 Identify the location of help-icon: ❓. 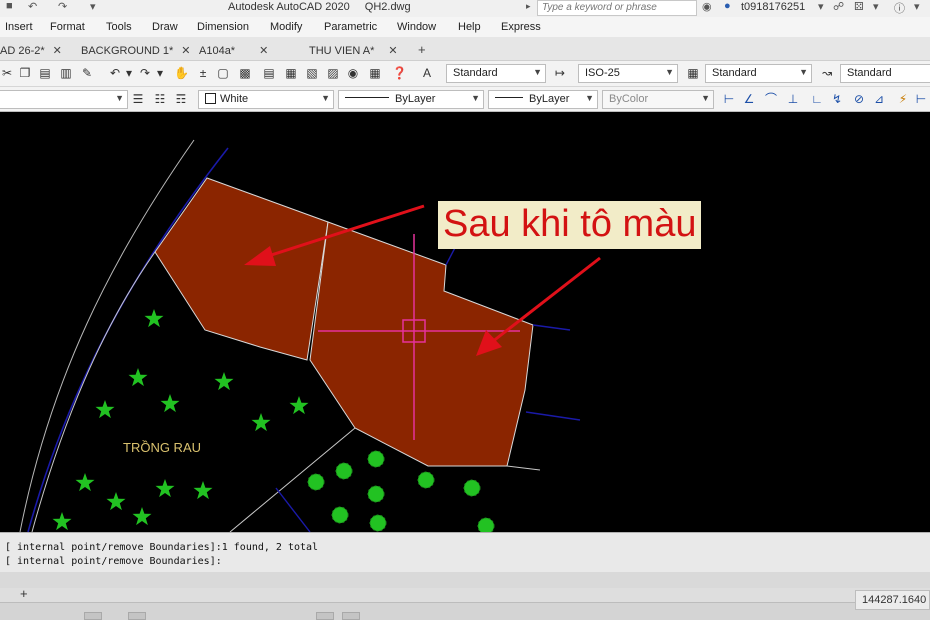
(399, 73).